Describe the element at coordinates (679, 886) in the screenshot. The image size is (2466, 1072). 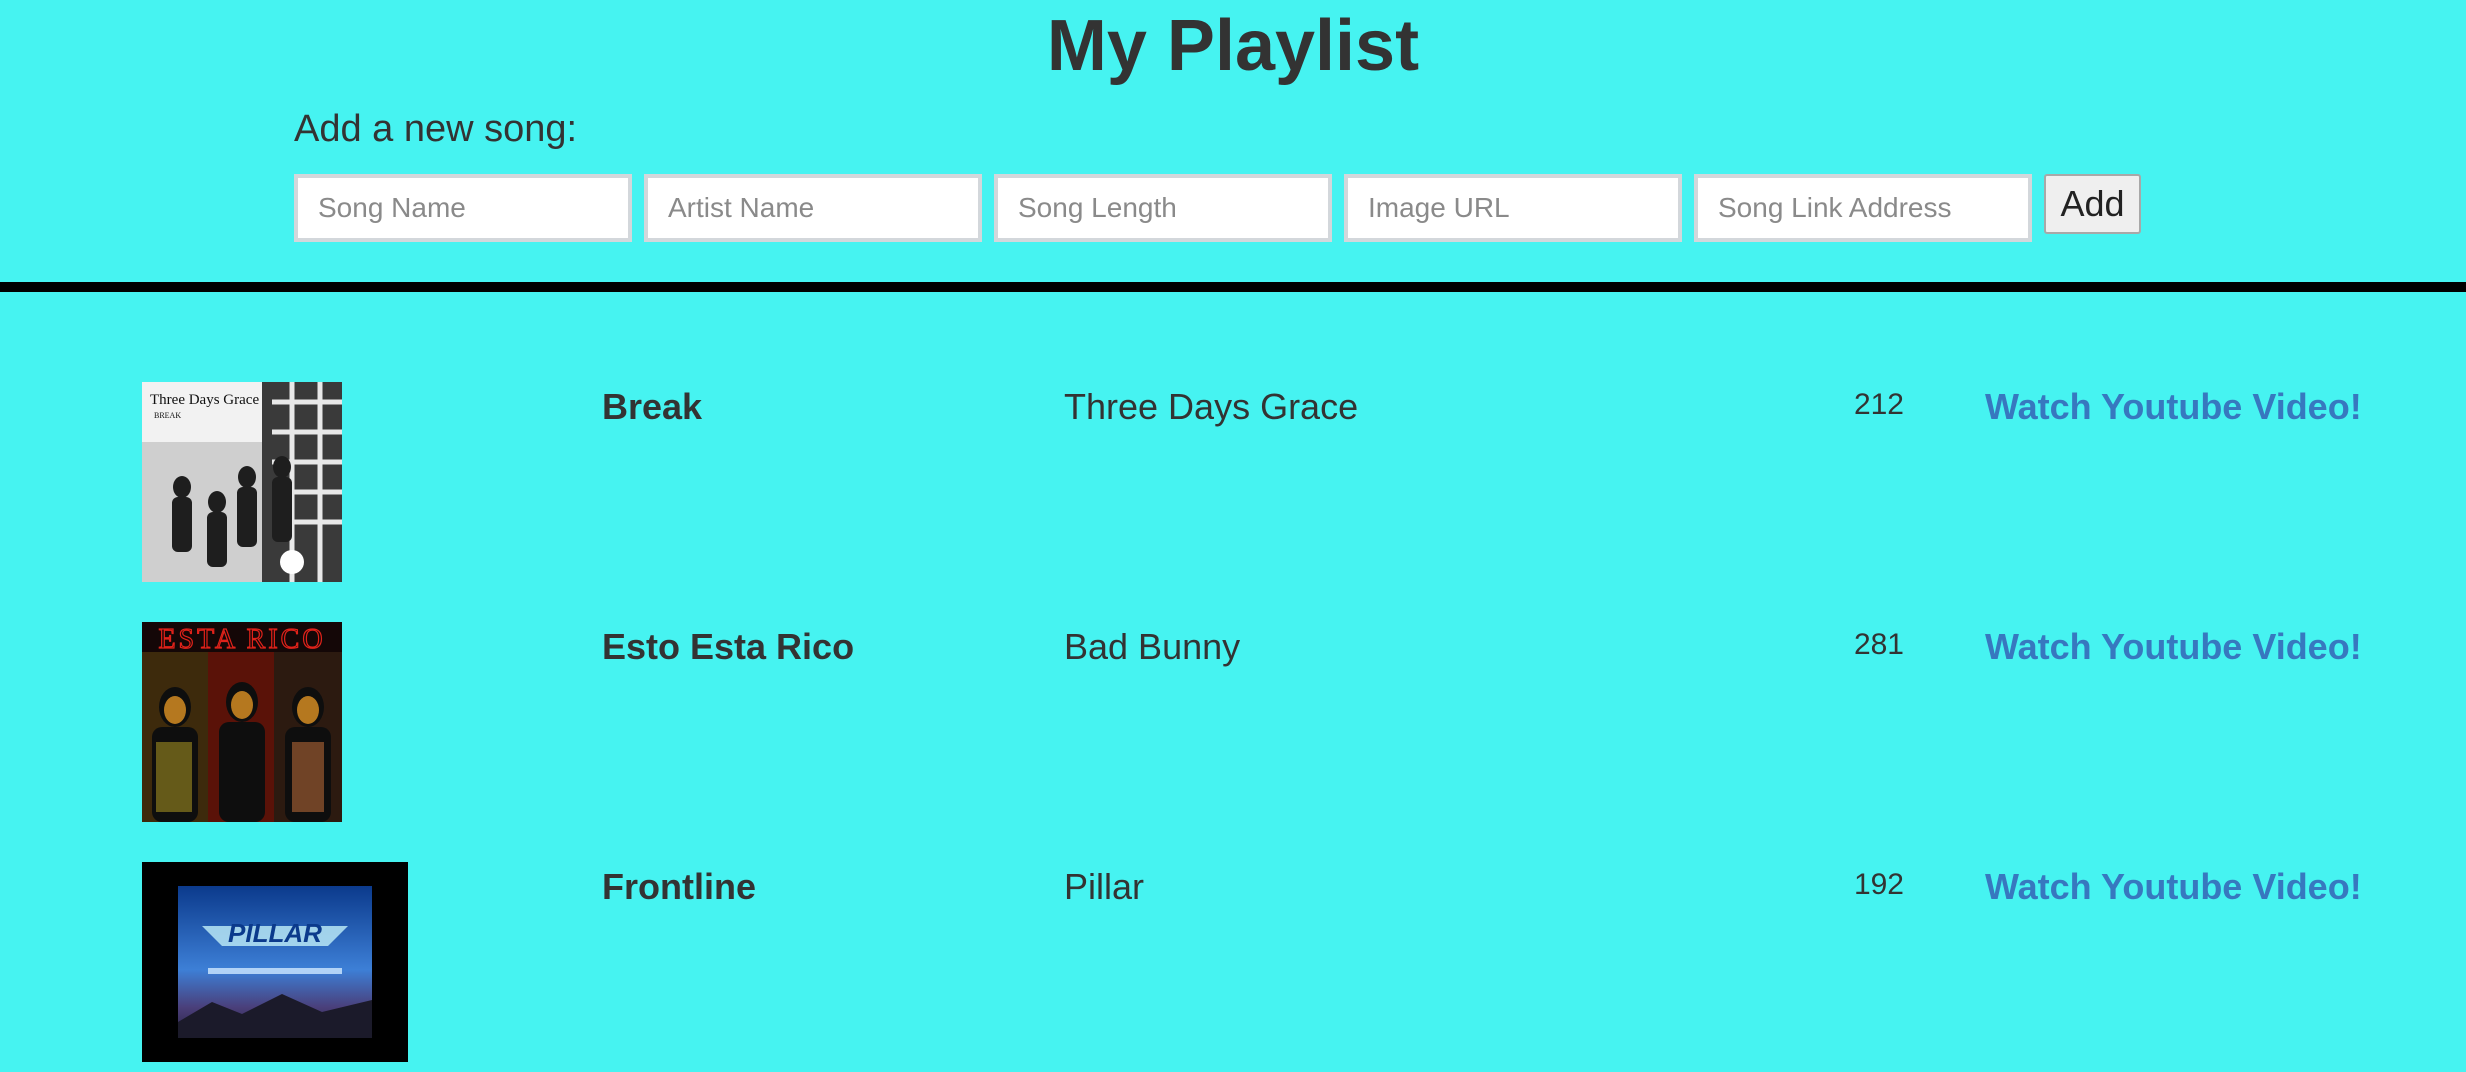
I see `song-name: Frontline` at that location.